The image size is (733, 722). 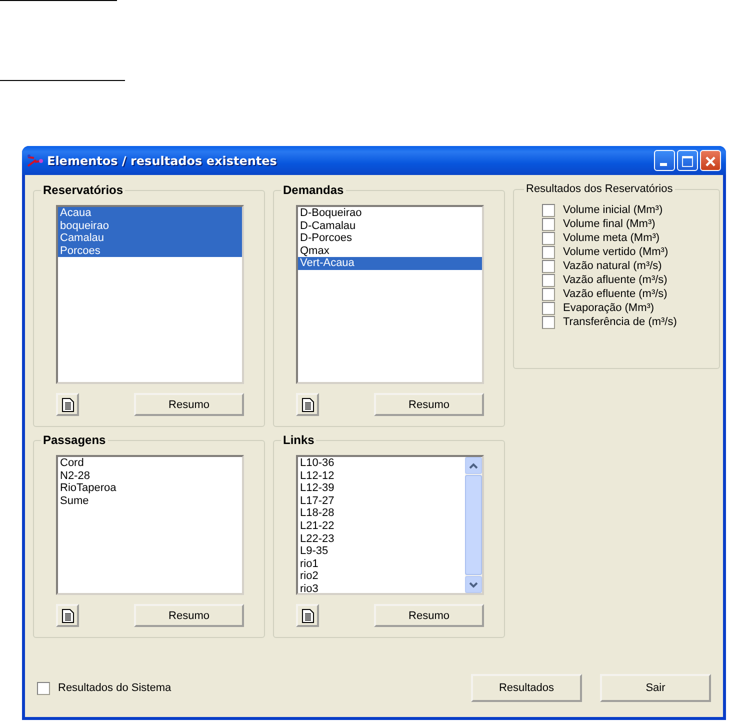 I want to click on checkbox: Vazão efluente (m³/s), so click(x=620, y=294).